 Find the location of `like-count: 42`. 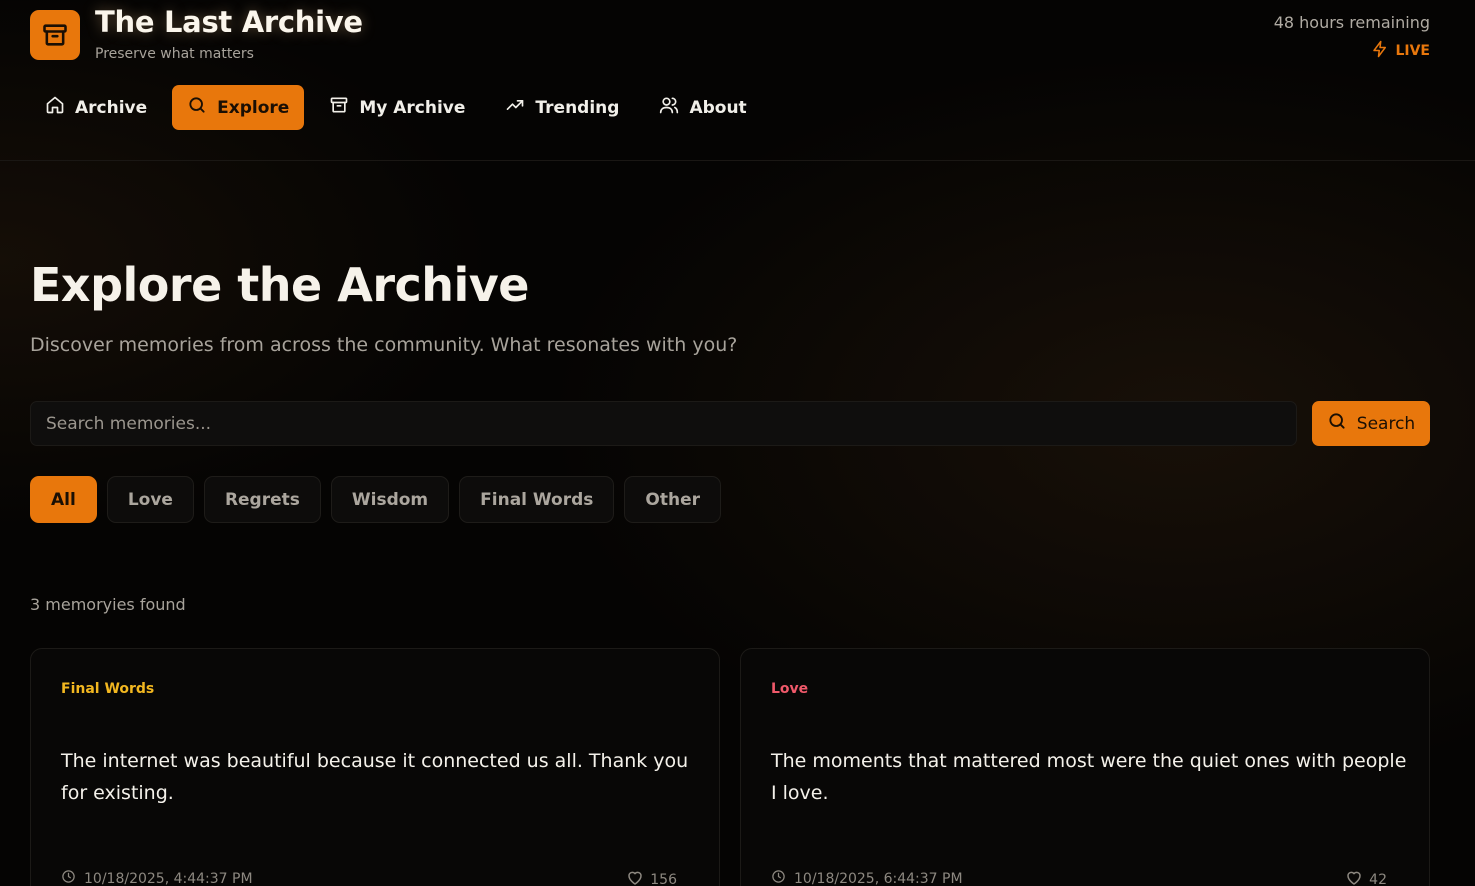

like-count: 42 is located at coordinates (1378, 879).